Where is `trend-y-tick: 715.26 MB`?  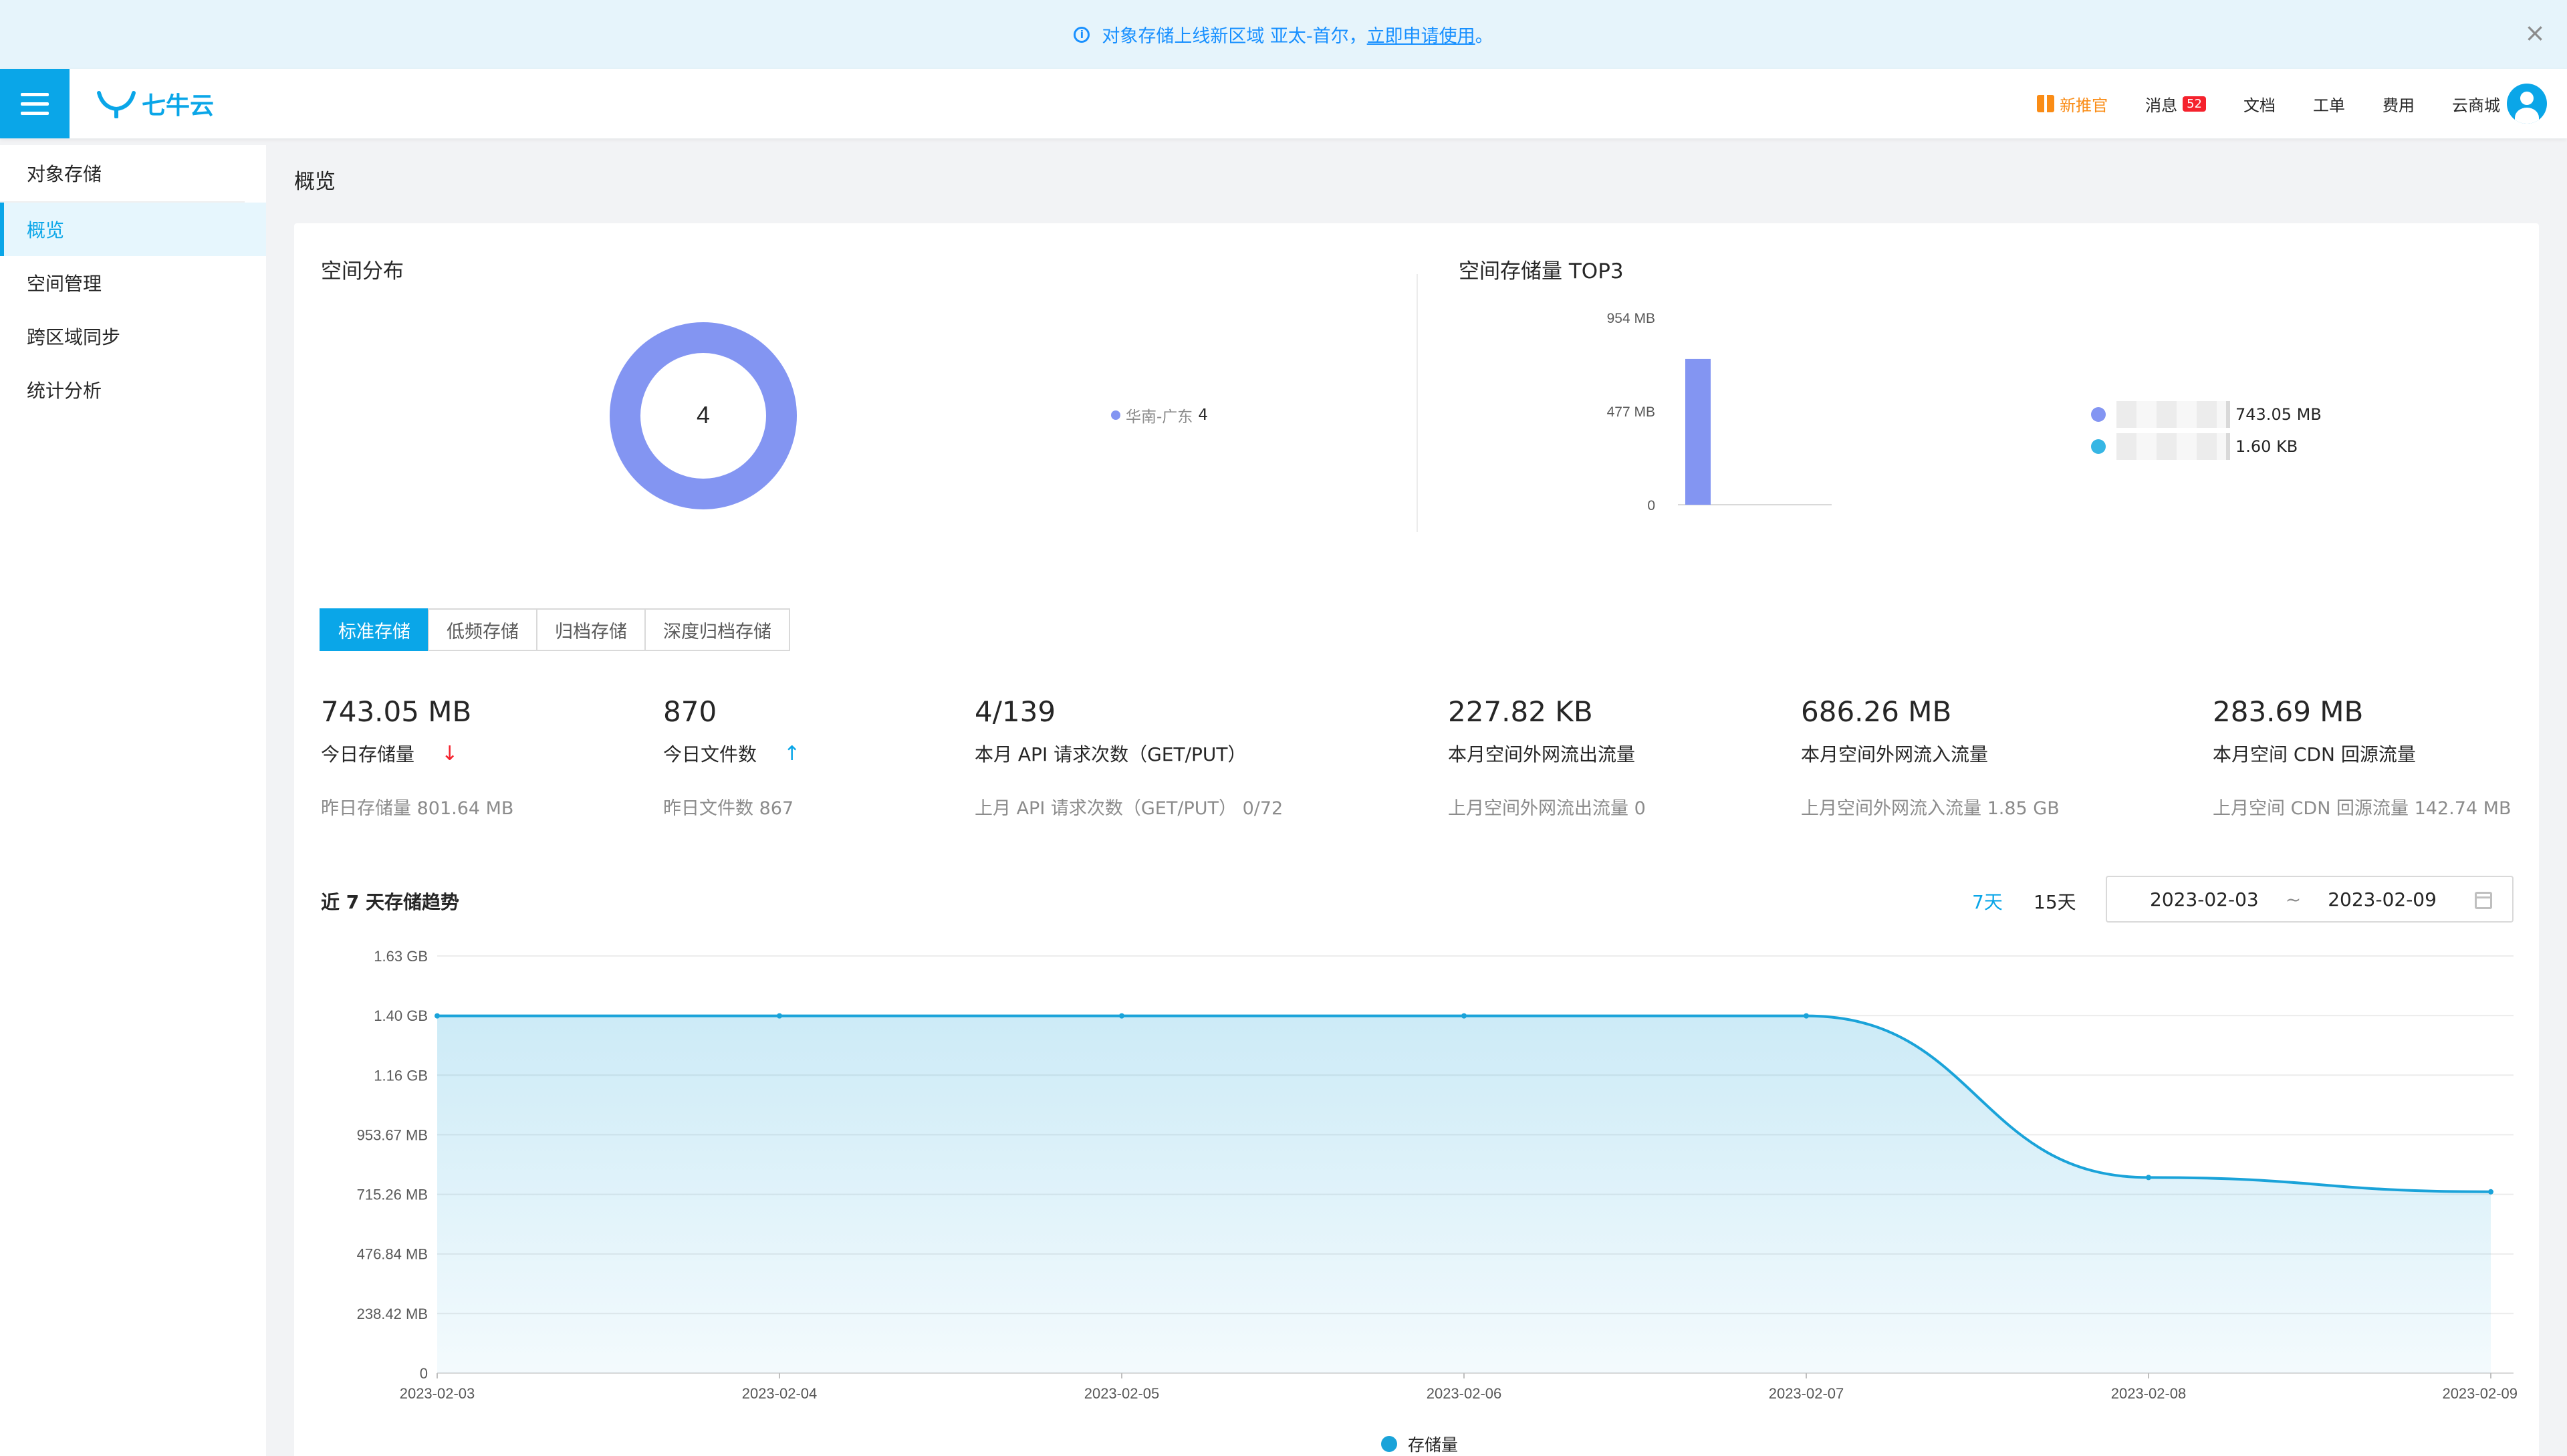
trend-y-tick: 715.26 MB is located at coordinates (392, 1195).